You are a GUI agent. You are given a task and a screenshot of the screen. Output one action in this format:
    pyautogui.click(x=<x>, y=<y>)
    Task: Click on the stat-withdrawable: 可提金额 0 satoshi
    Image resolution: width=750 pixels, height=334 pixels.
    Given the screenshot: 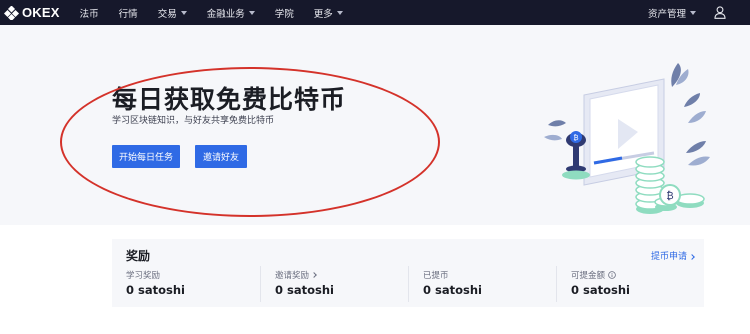 What is the action you would take?
    pyautogui.click(x=630, y=284)
    